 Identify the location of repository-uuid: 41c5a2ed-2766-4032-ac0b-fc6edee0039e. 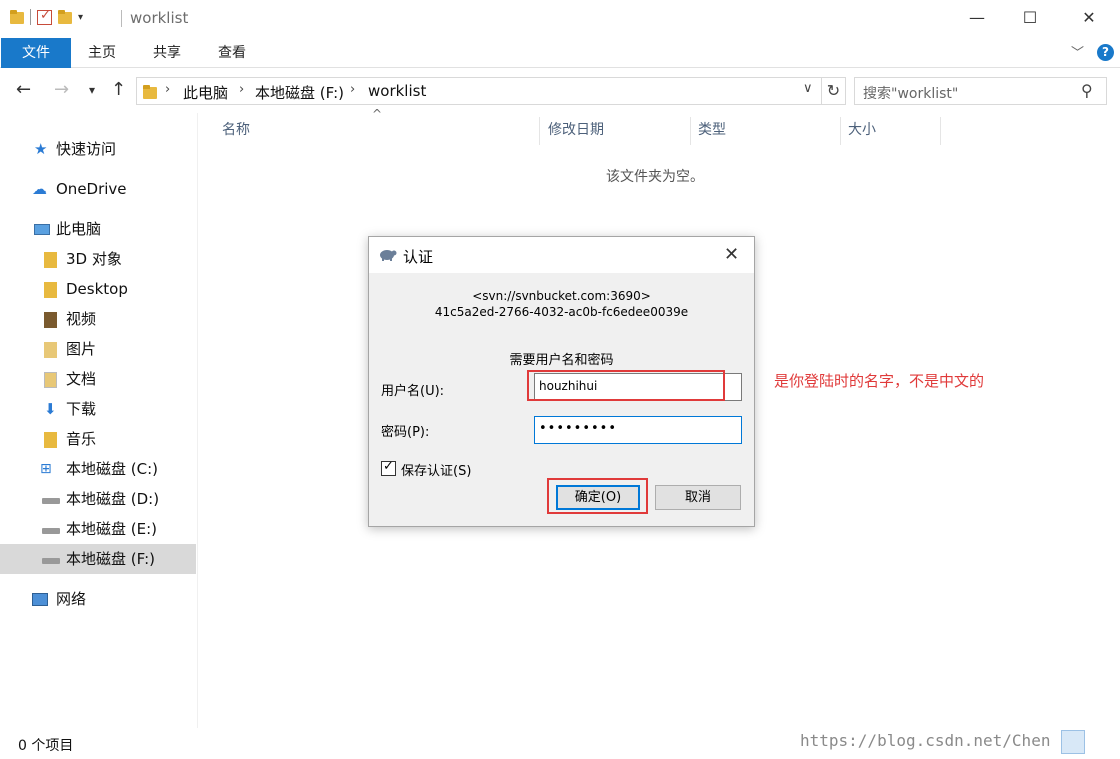
(561, 312).